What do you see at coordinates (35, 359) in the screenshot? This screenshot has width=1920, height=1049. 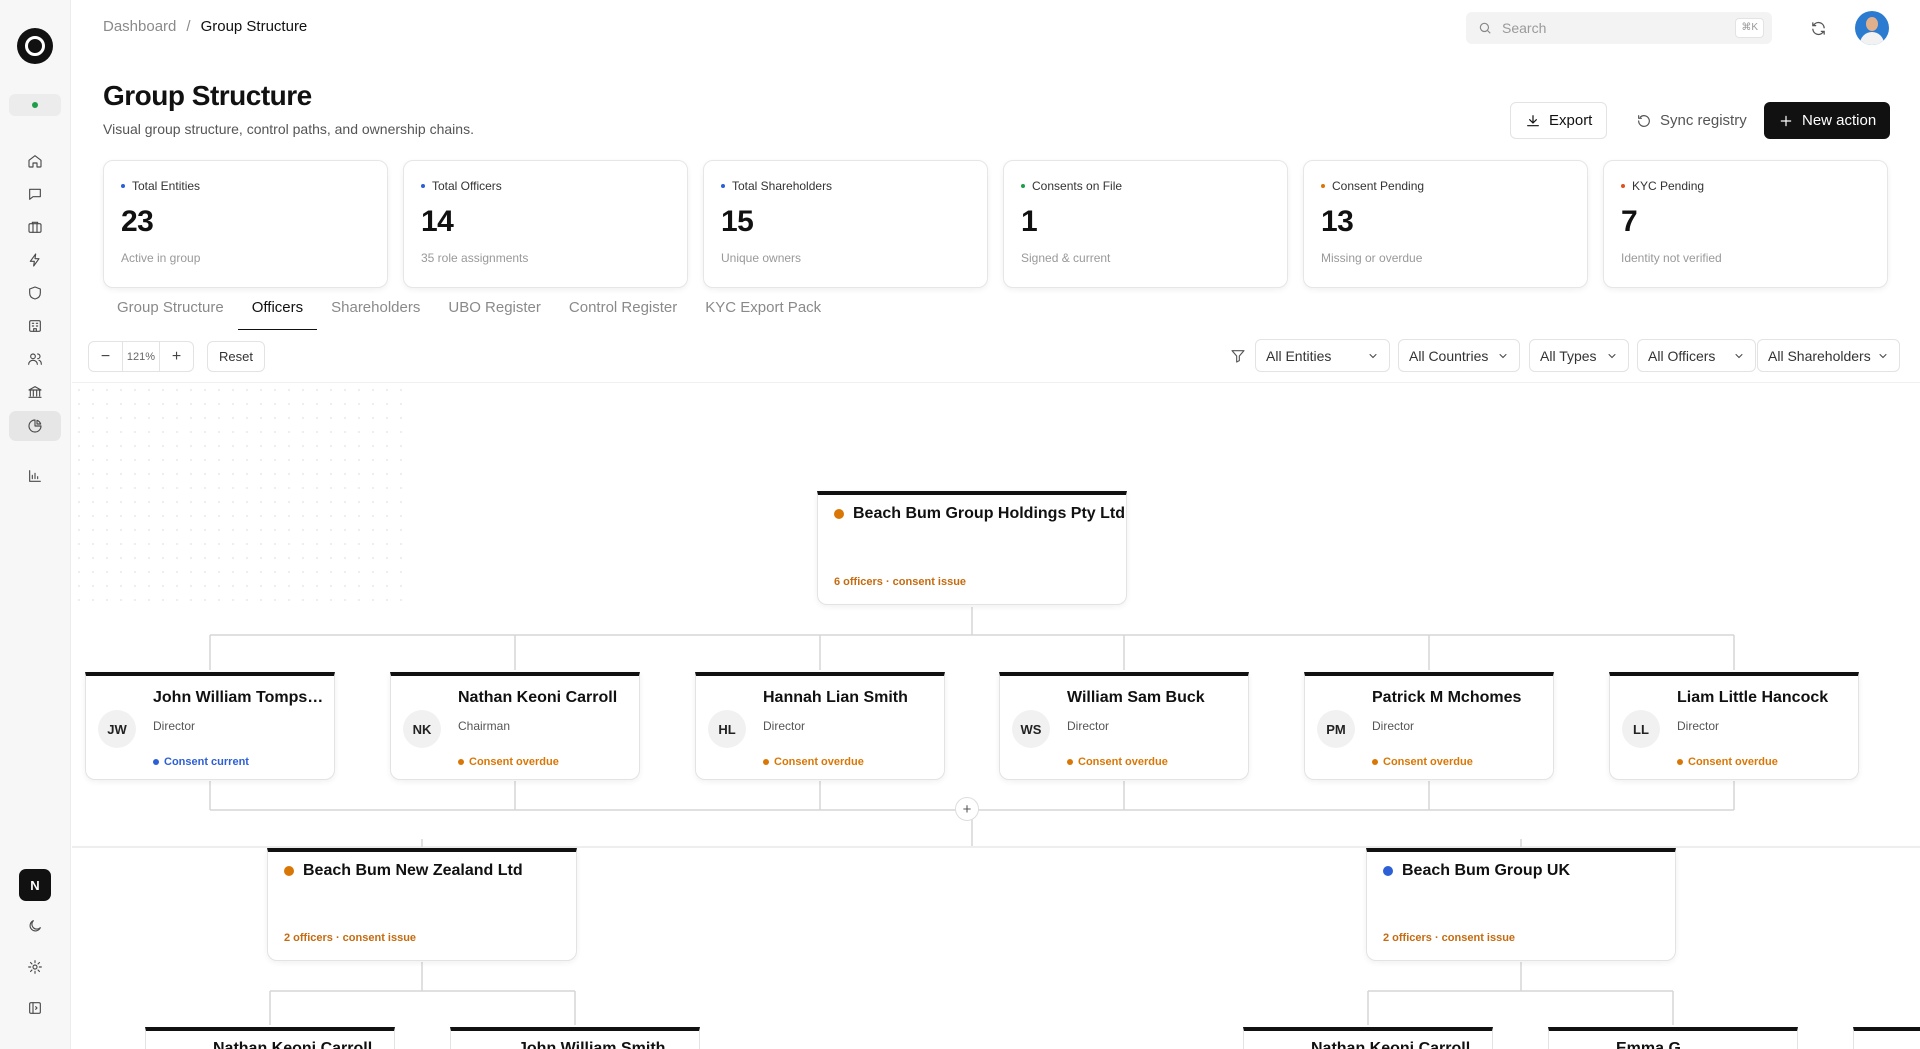 I see `sidebar-item-people` at bounding box center [35, 359].